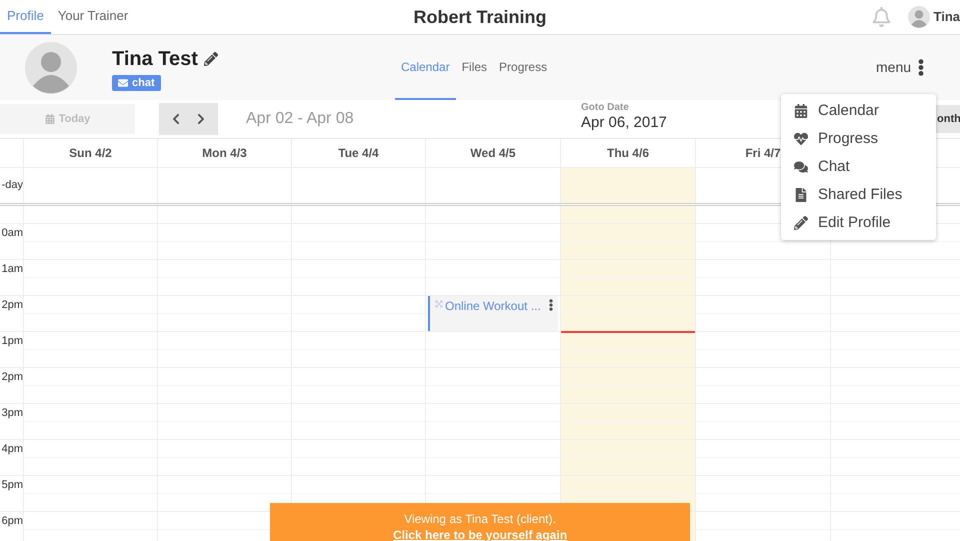 The height and width of the screenshot is (541, 960). What do you see at coordinates (201, 119) in the screenshot?
I see `next-icon` at bounding box center [201, 119].